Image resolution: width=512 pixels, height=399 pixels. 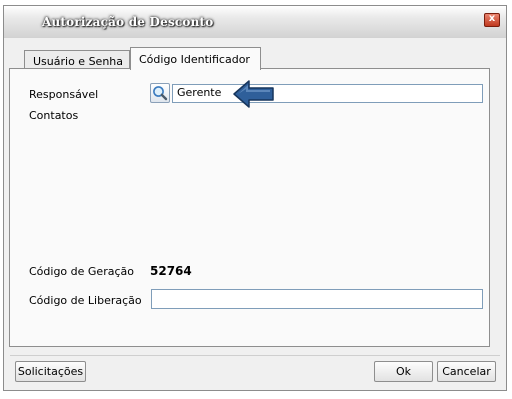 I want to click on responsavel-input: Gerente, so click(x=327, y=93).